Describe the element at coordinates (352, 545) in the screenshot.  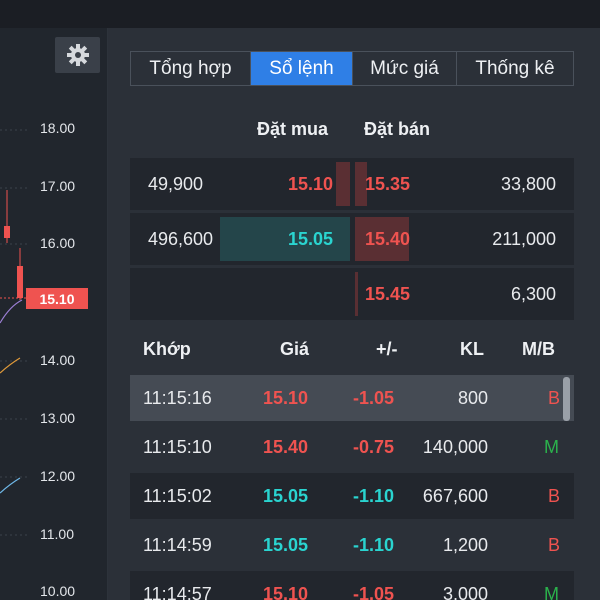
I see `trade-row: 11:14:59 15.05 -1.10 1,200 B` at that location.